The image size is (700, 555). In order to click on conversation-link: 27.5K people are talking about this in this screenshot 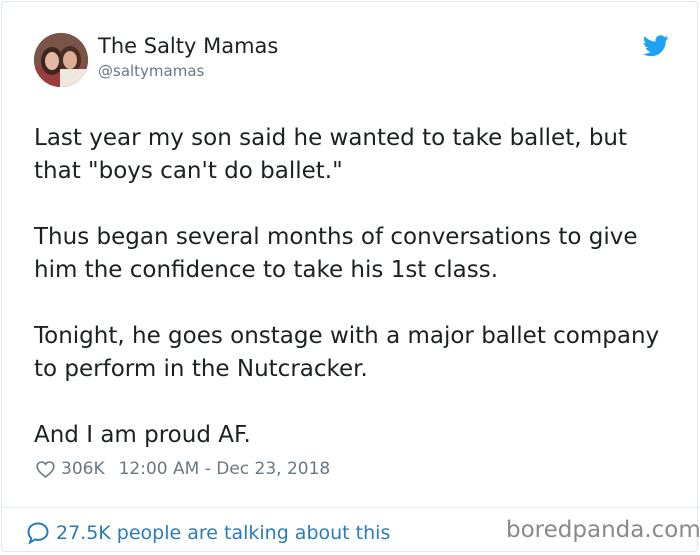, I will do `click(208, 533)`.